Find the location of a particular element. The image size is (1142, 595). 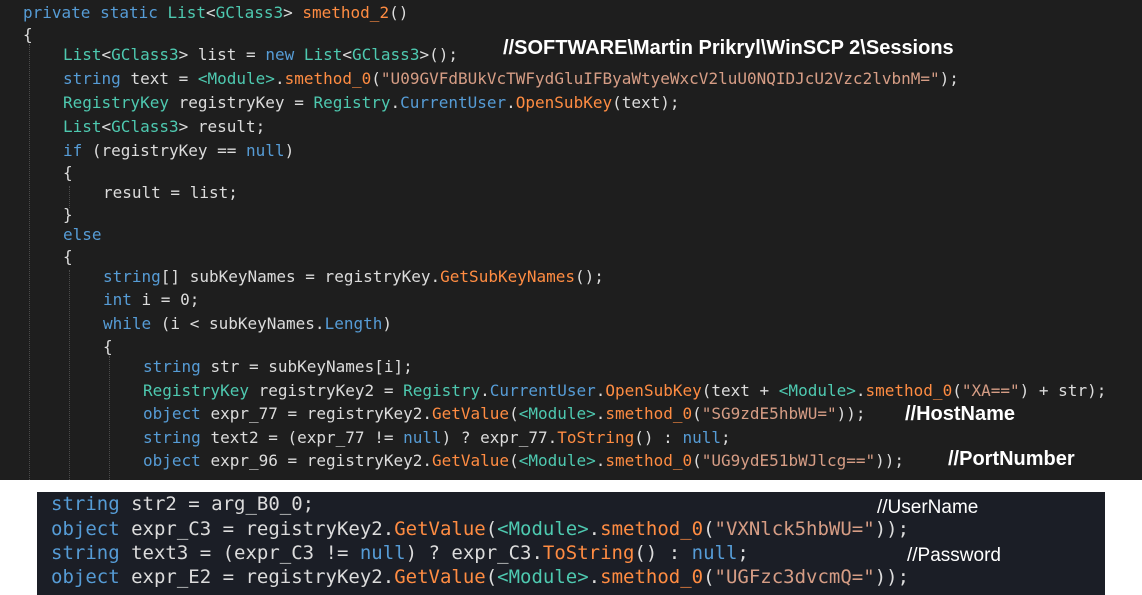

code-line-2: { is located at coordinates (28, 34).